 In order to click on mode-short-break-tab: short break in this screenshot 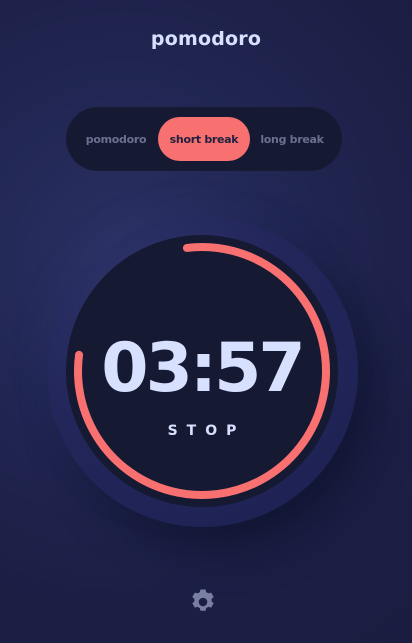, I will do `click(204, 139)`.